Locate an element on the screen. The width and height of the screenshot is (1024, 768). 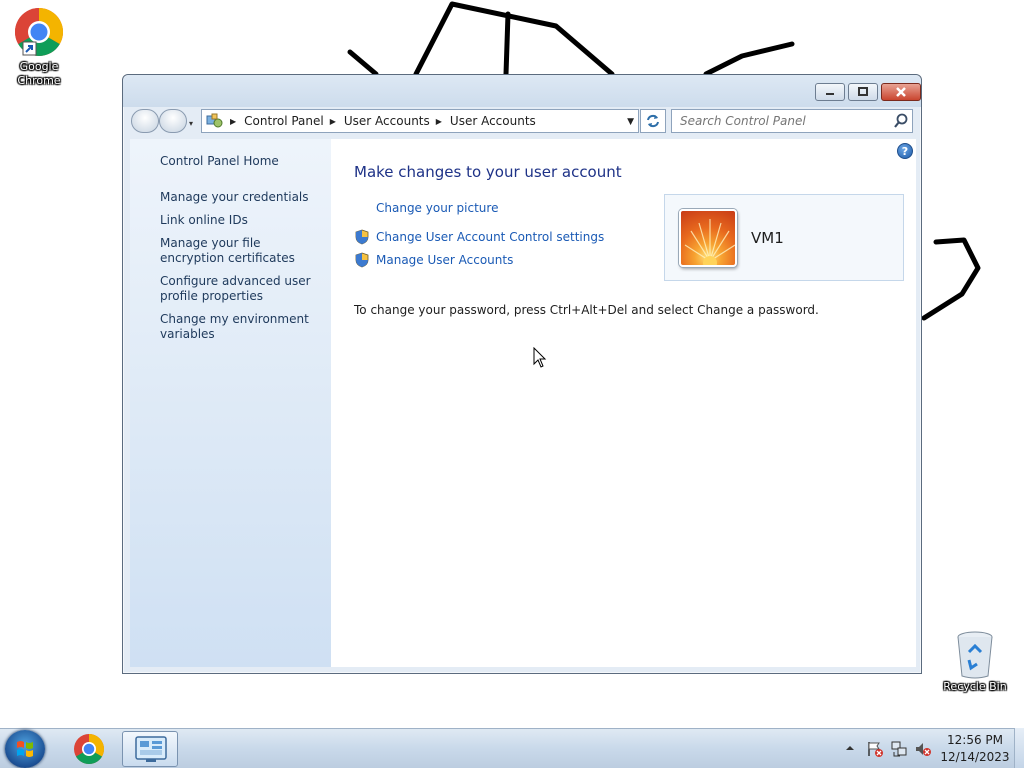
taskbar-chrome-button is located at coordinates (90, 749).